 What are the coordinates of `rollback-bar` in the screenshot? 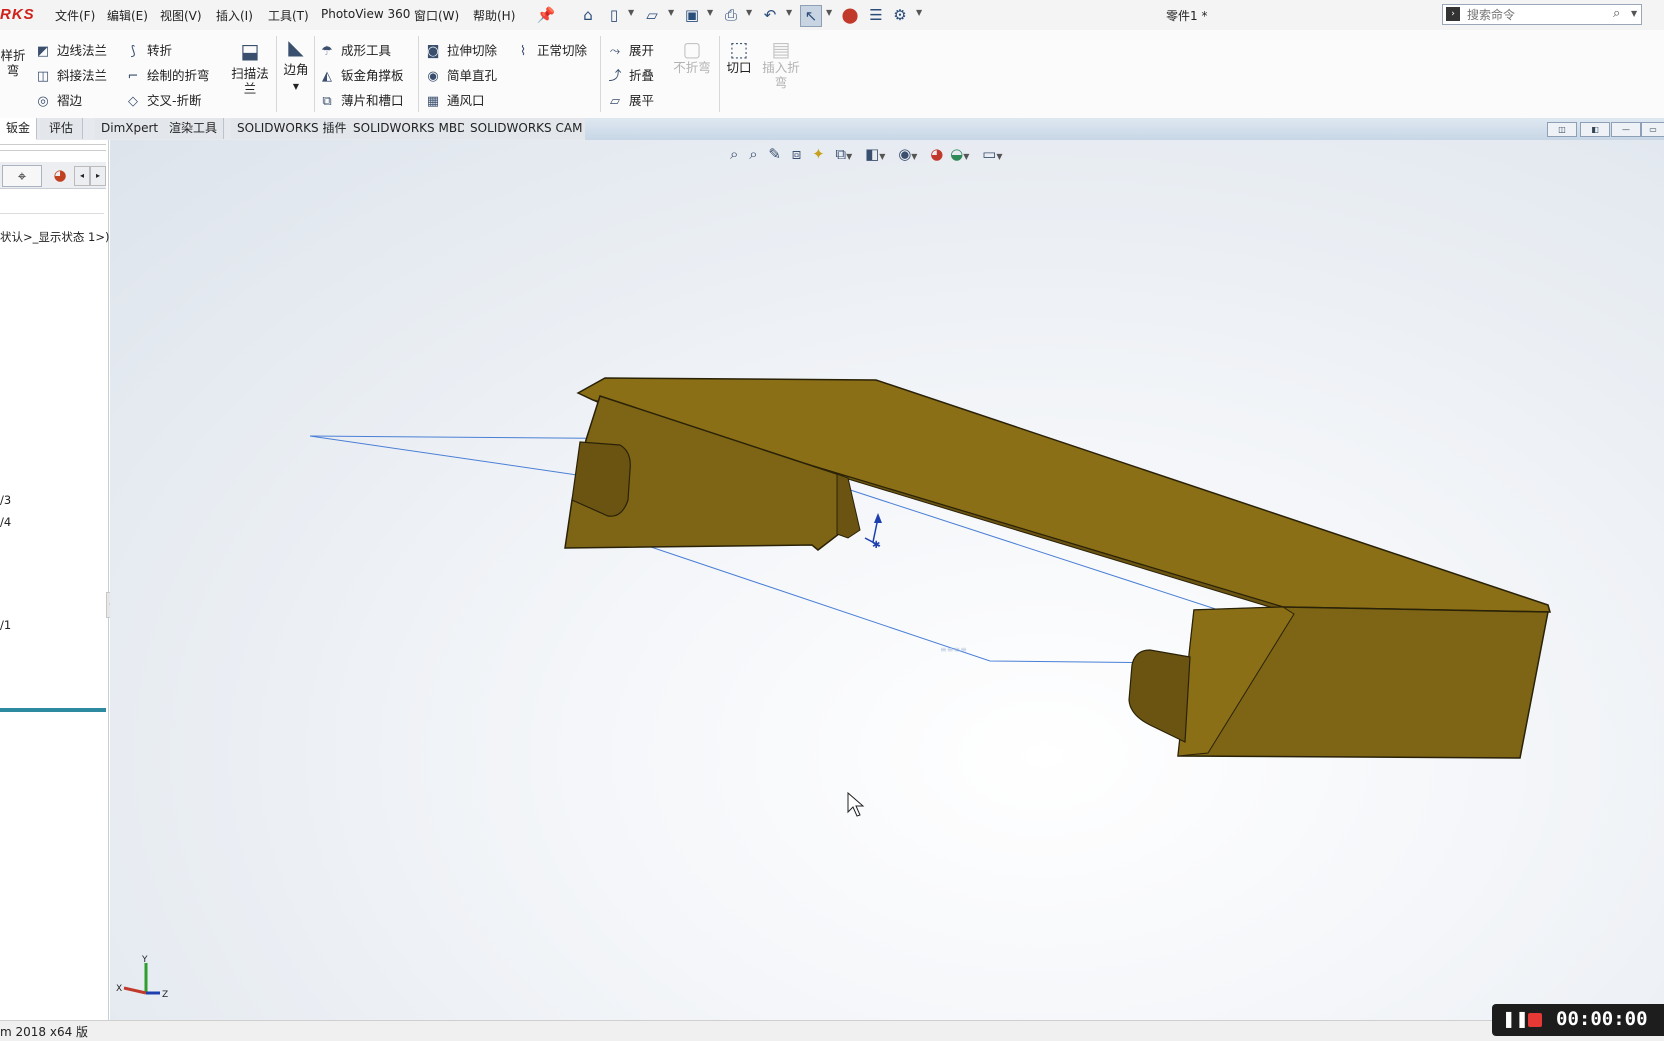 It's located at (53, 710).